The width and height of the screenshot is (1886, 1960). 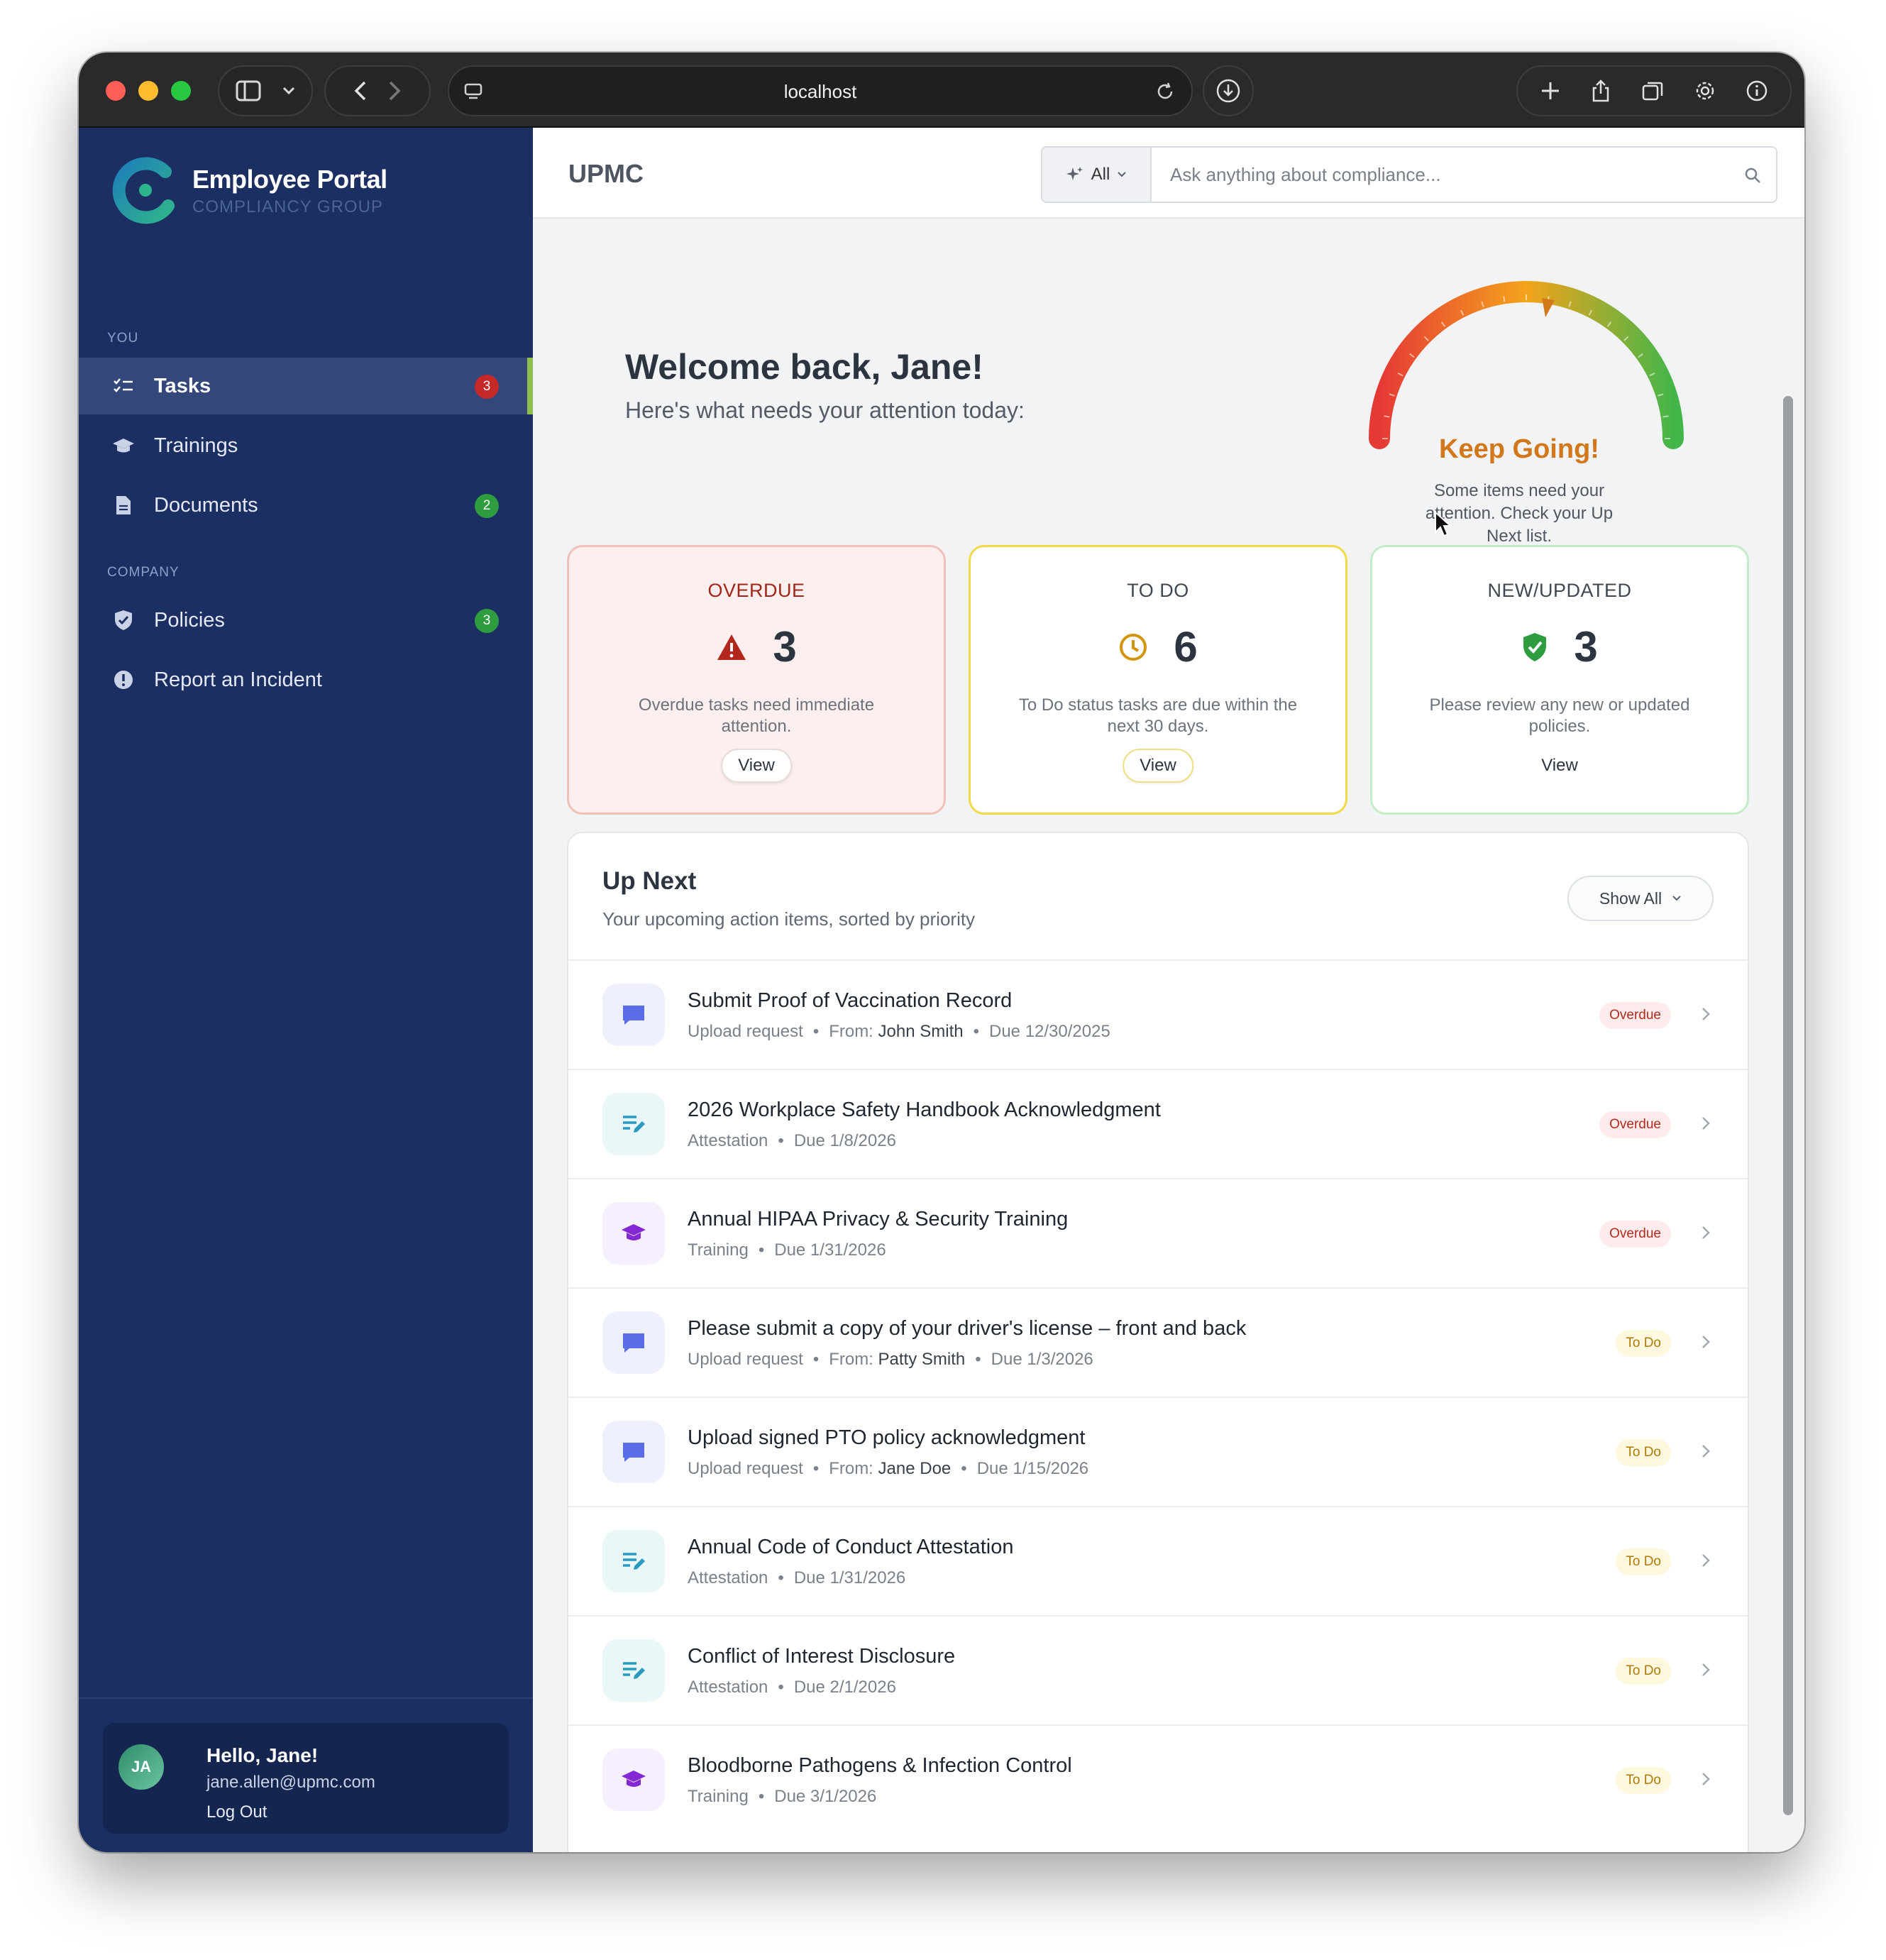 What do you see at coordinates (1757, 90) in the screenshot?
I see `info-icon` at bounding box center [1757, 90].